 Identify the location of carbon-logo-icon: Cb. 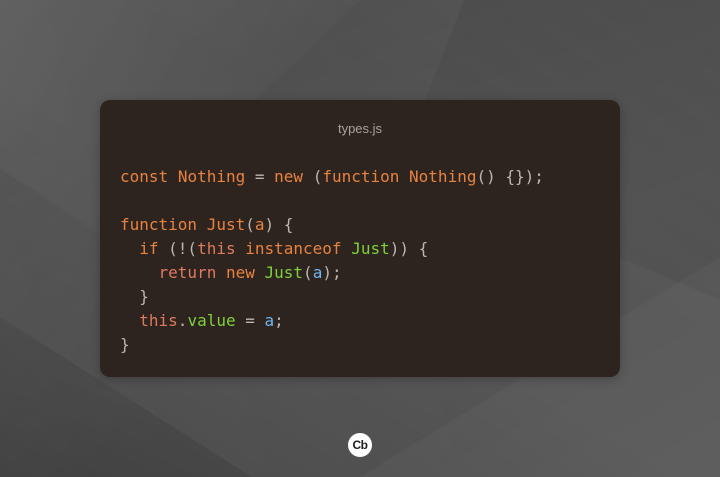
(360, 445).